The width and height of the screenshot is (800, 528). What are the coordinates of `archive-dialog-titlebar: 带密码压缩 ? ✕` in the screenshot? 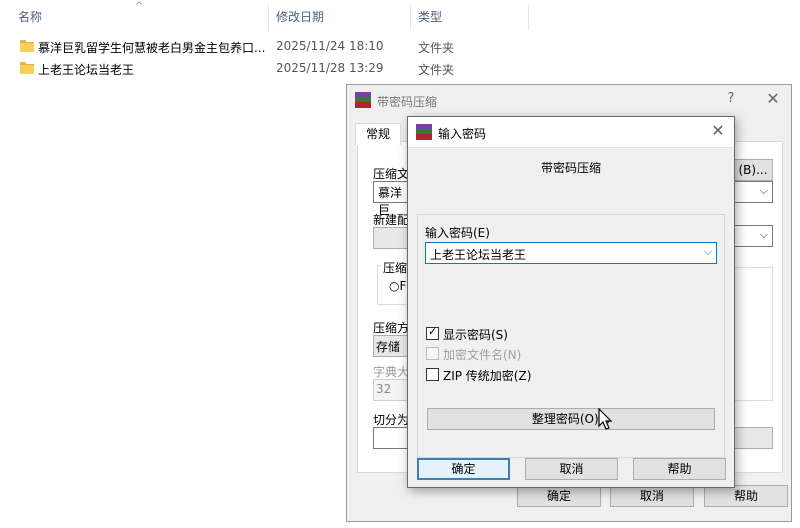 It's located at (569, 100).